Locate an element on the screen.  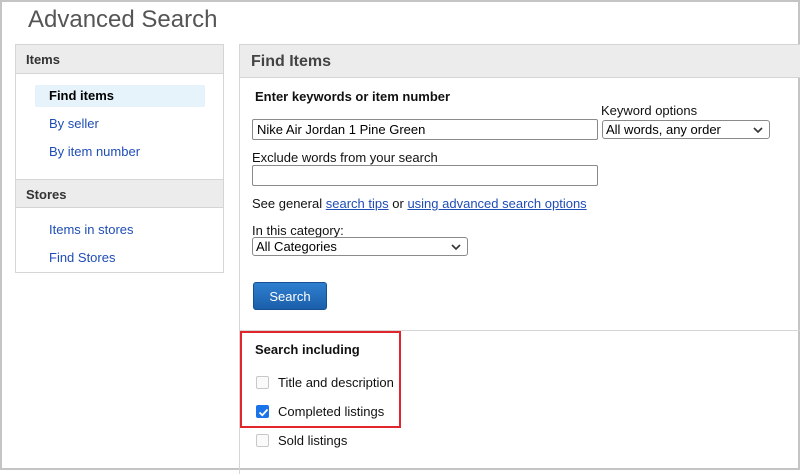
keyword-options-select: All words, any order is located at coordinates (686, 129).